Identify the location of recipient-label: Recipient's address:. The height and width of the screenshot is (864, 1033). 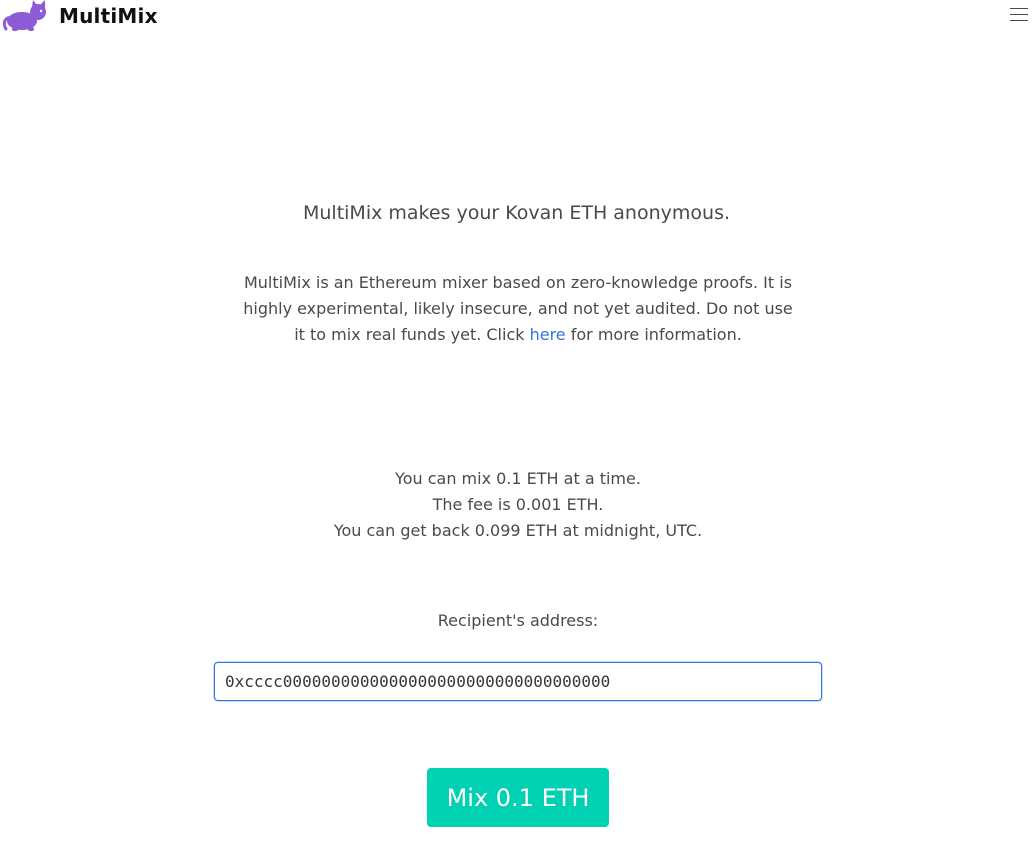
(518, 620).